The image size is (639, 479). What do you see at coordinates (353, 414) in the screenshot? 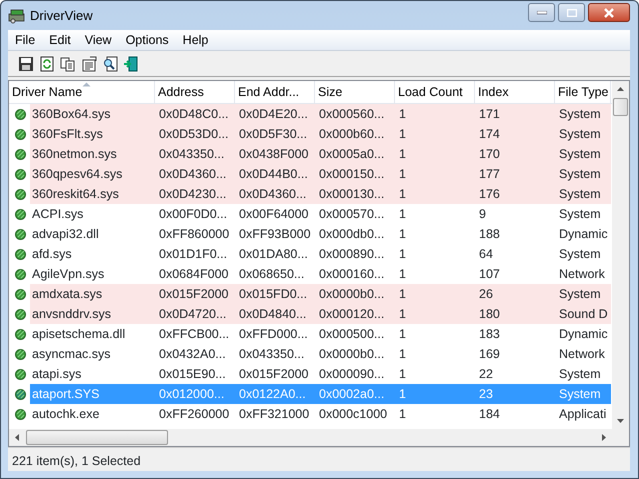
I see `table-cell-text: 0x000c1000` at bounding box center [353, 414].